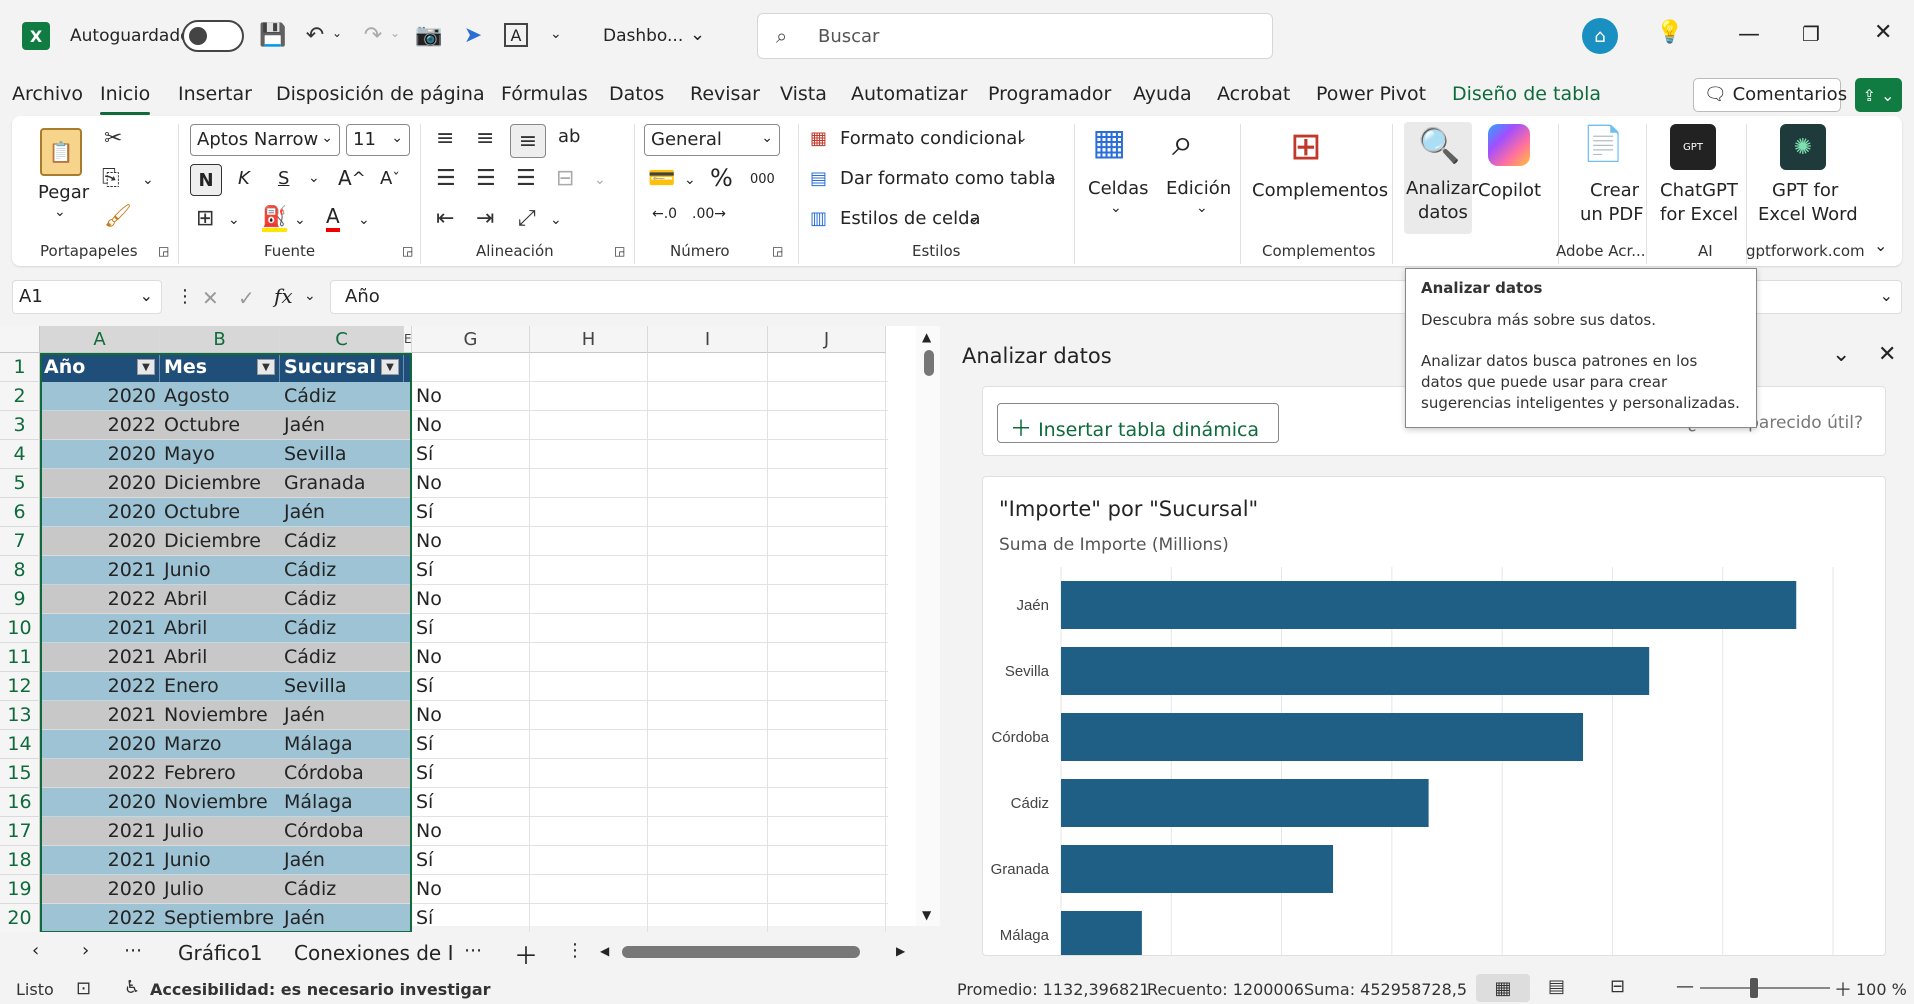 Image resolution: width=1914 pixels, height=1004 pixels. Describe the element at coordinates (762, 179) in the screenshot. I see `thousands-icon: 000` at that location.